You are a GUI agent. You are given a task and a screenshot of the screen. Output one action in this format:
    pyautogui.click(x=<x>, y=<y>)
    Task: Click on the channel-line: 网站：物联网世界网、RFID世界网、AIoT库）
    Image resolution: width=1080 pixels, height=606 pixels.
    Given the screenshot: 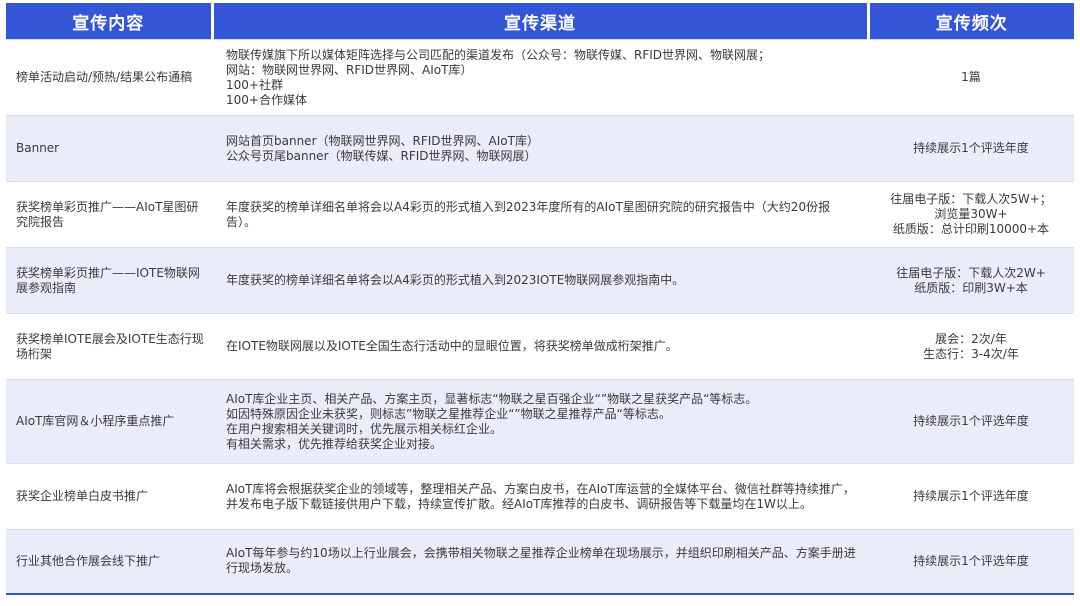 What is the action you would take?
    pyautogui.click(x=349, y=69)
    